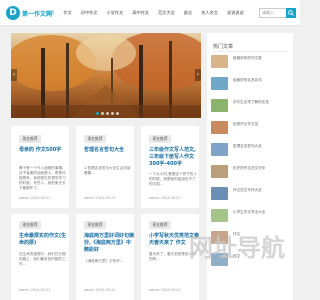 The width and height of the screenshot is (320, 300). I want to click on watermark: 网址导航, so click(237, 248).